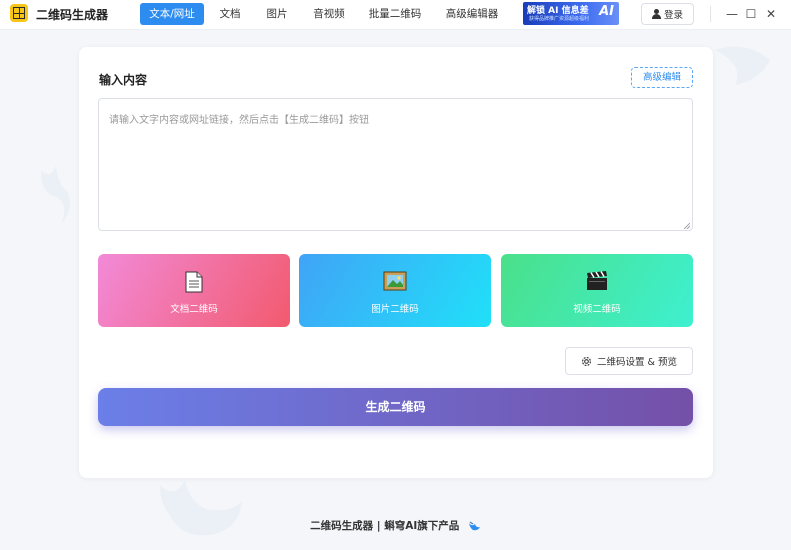 The image size is (791, 550). Describe the element at coordinates (710, 14) in the screenshot. I see `titlebar-divider` at that location.